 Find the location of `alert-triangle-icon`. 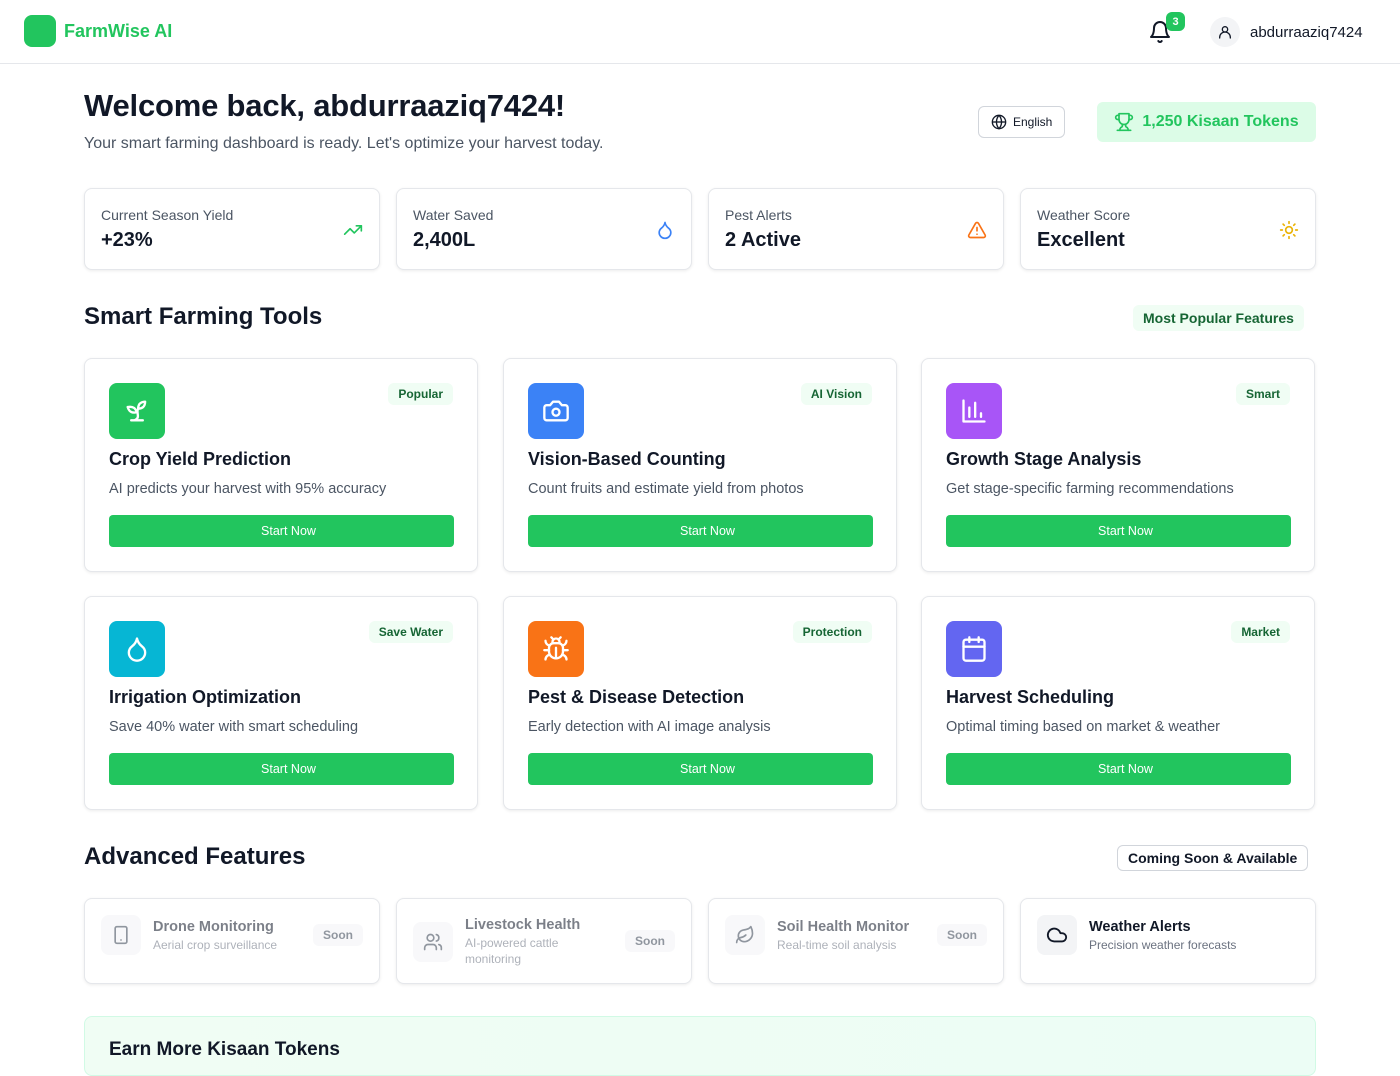

alert-triangle-icon is located at coordinates (977, 230).